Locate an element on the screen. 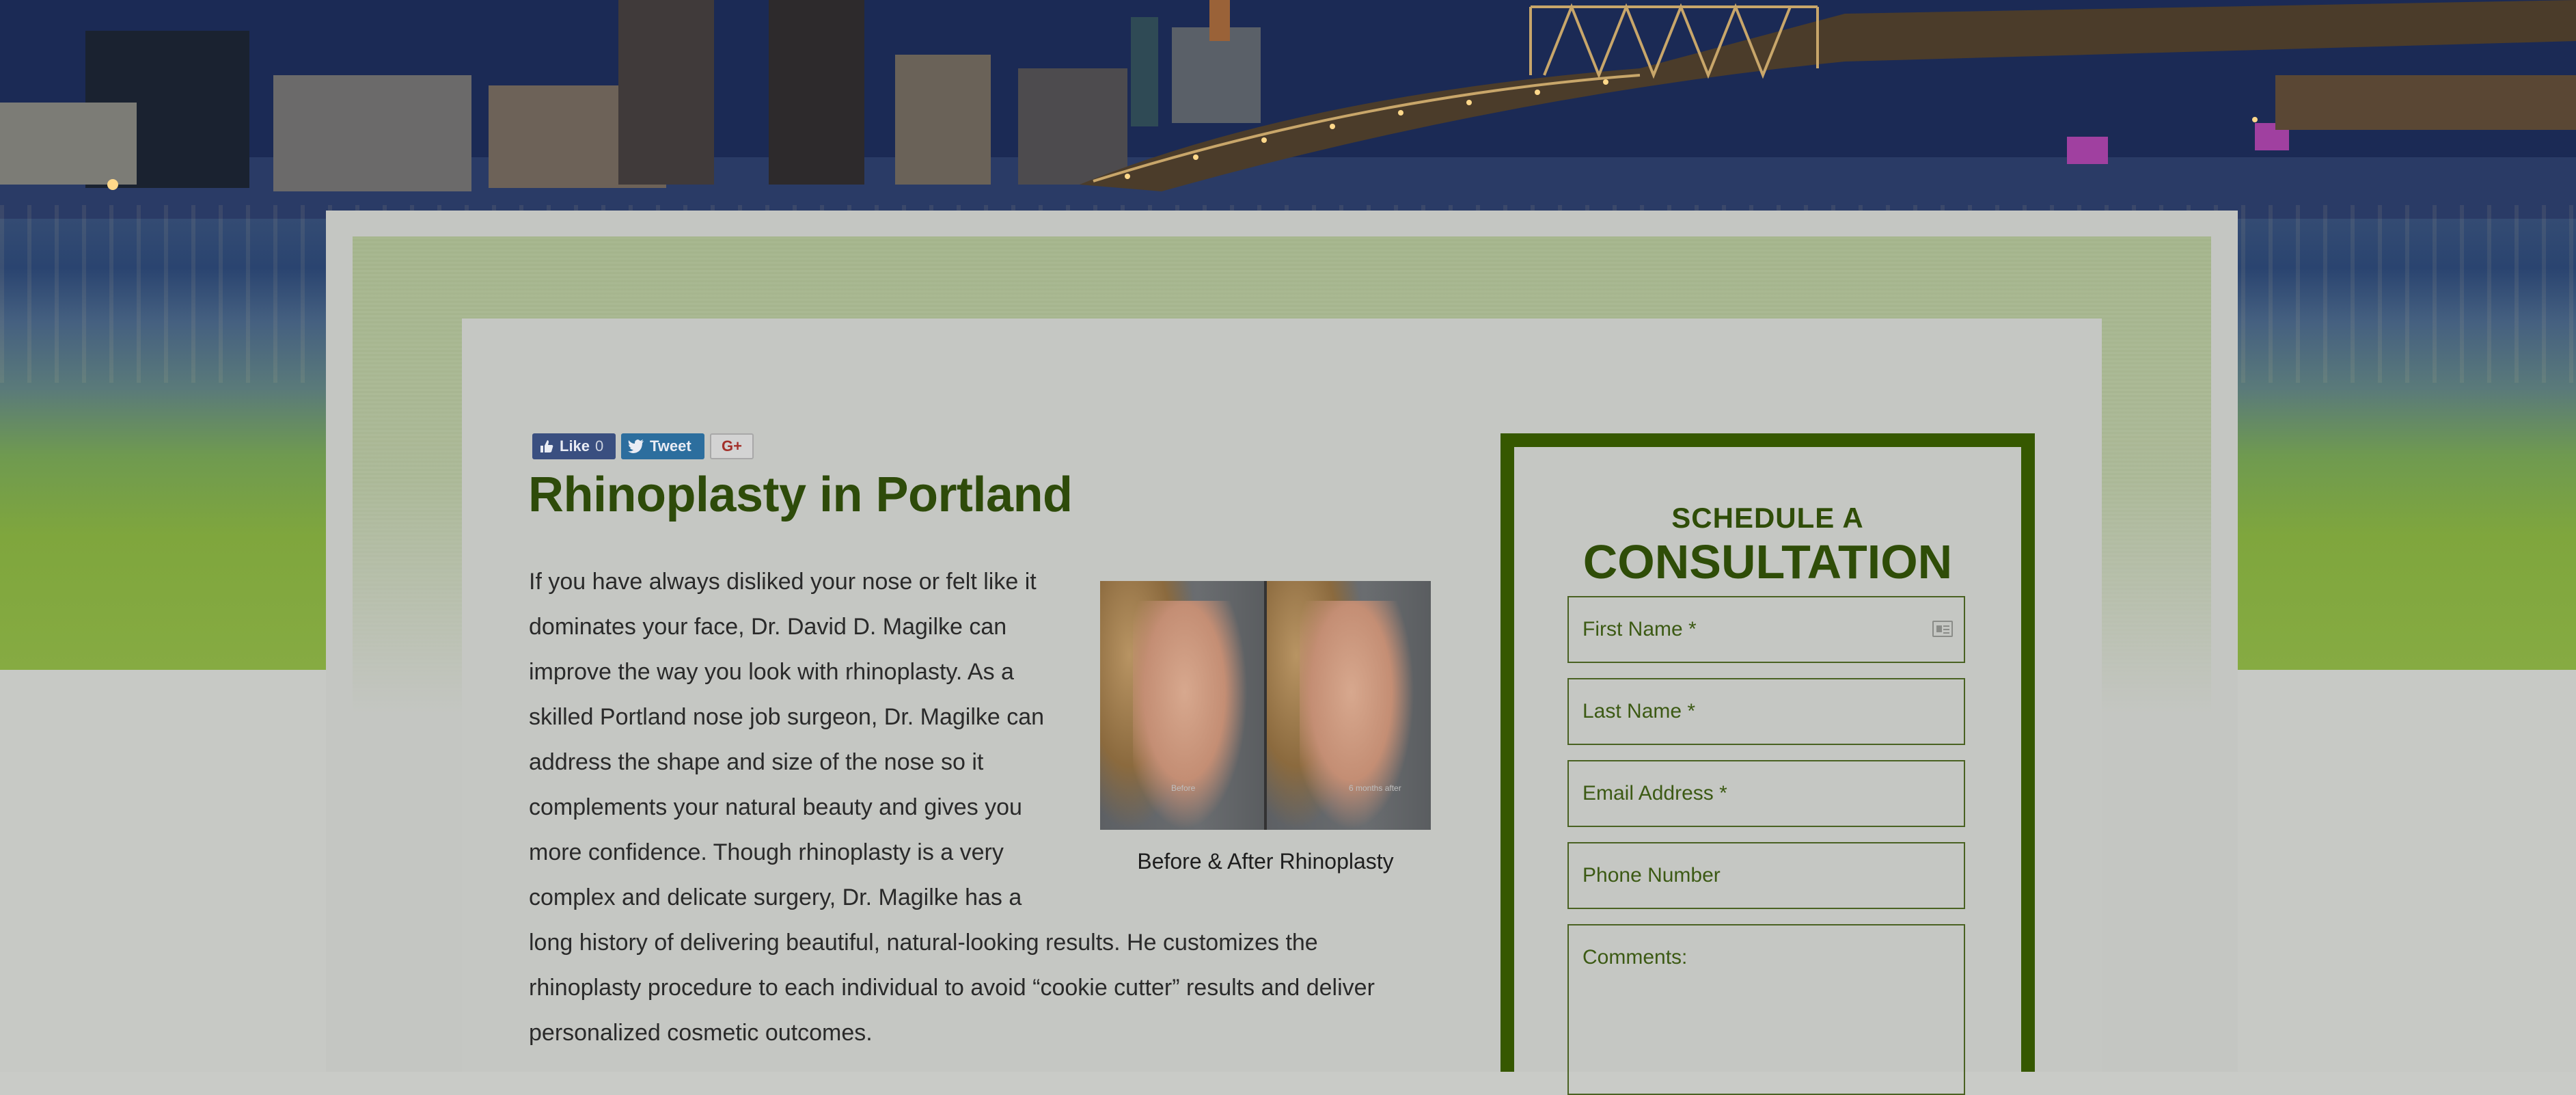 The width and height of the screenshot is (2576, 1095). contact-card-icon is located at coordinates (1943, 629).